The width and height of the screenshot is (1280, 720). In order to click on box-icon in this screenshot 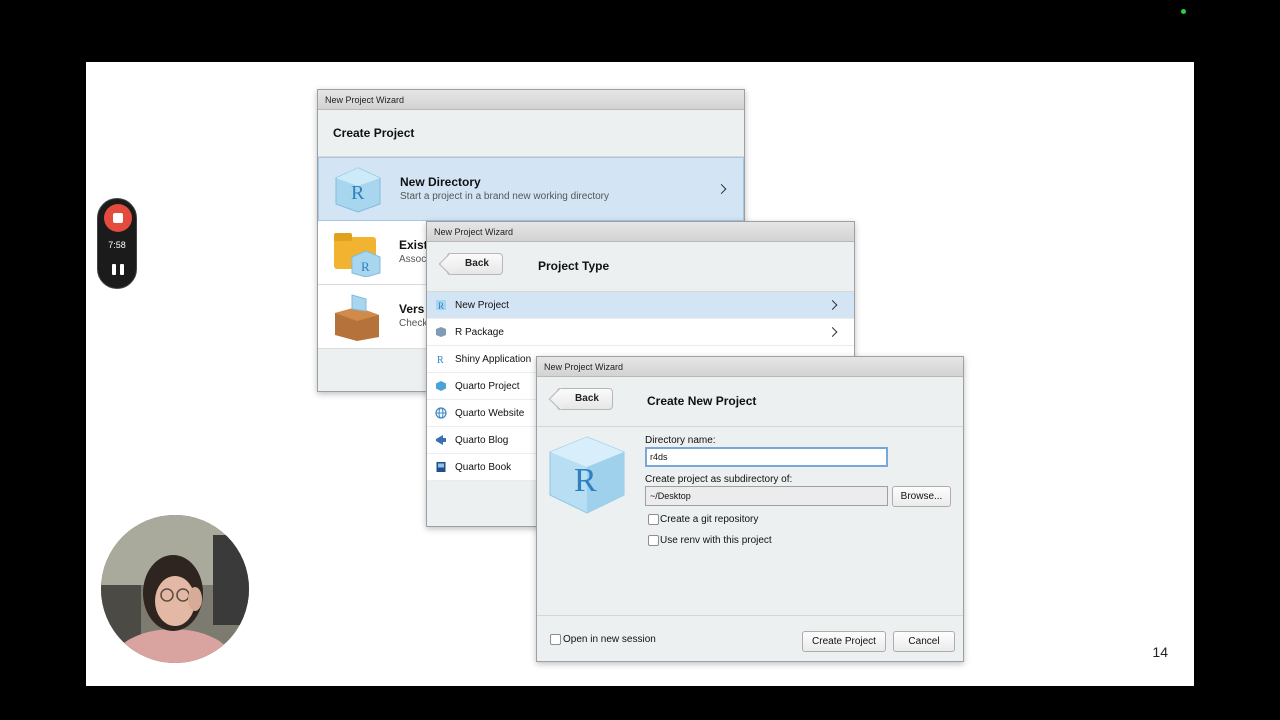, I will do `click(357, 317)`.